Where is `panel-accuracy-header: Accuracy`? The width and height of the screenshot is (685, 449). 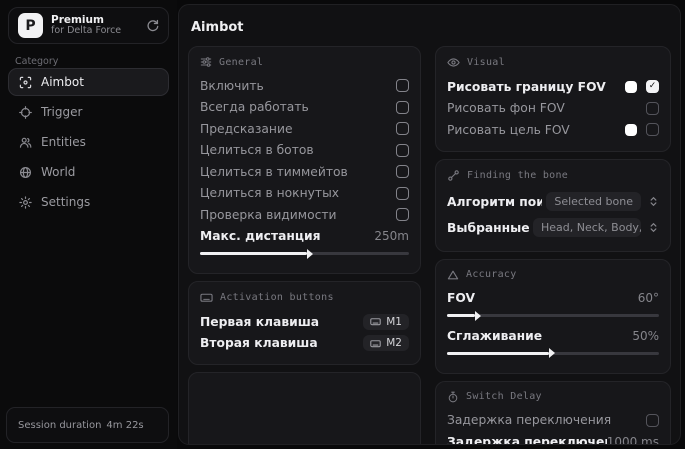
panel-accuracy-header: Accuracy is located at coordinates (553, 275).